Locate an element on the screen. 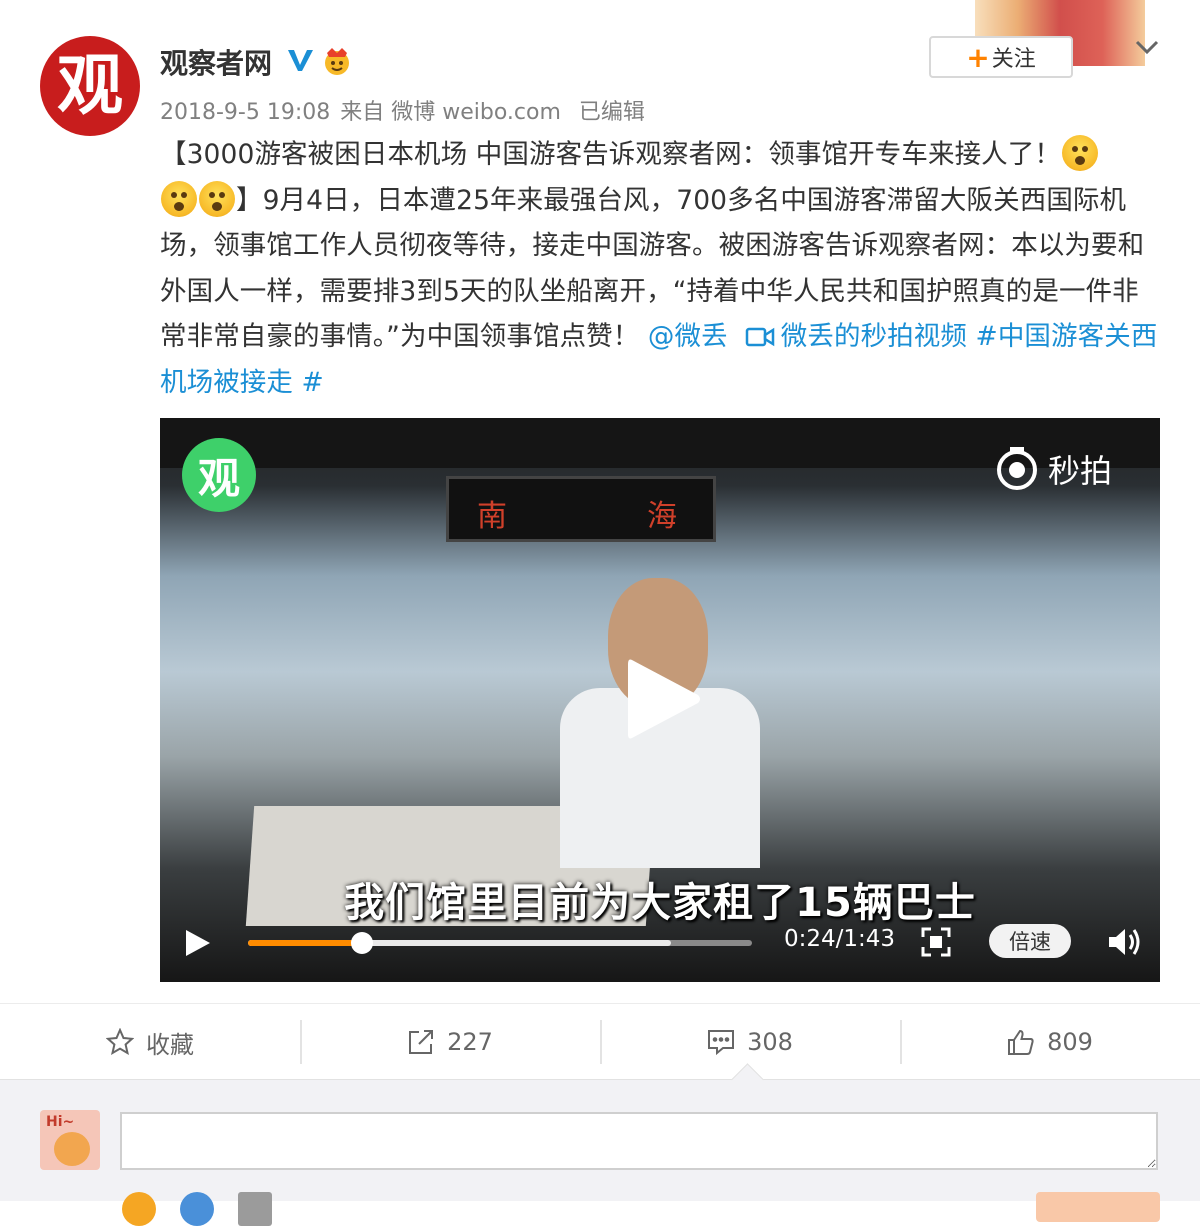 This screenshot has width=1200, height=1226. channel-logo-glyph: 观 is located at coordinates (218, 478).